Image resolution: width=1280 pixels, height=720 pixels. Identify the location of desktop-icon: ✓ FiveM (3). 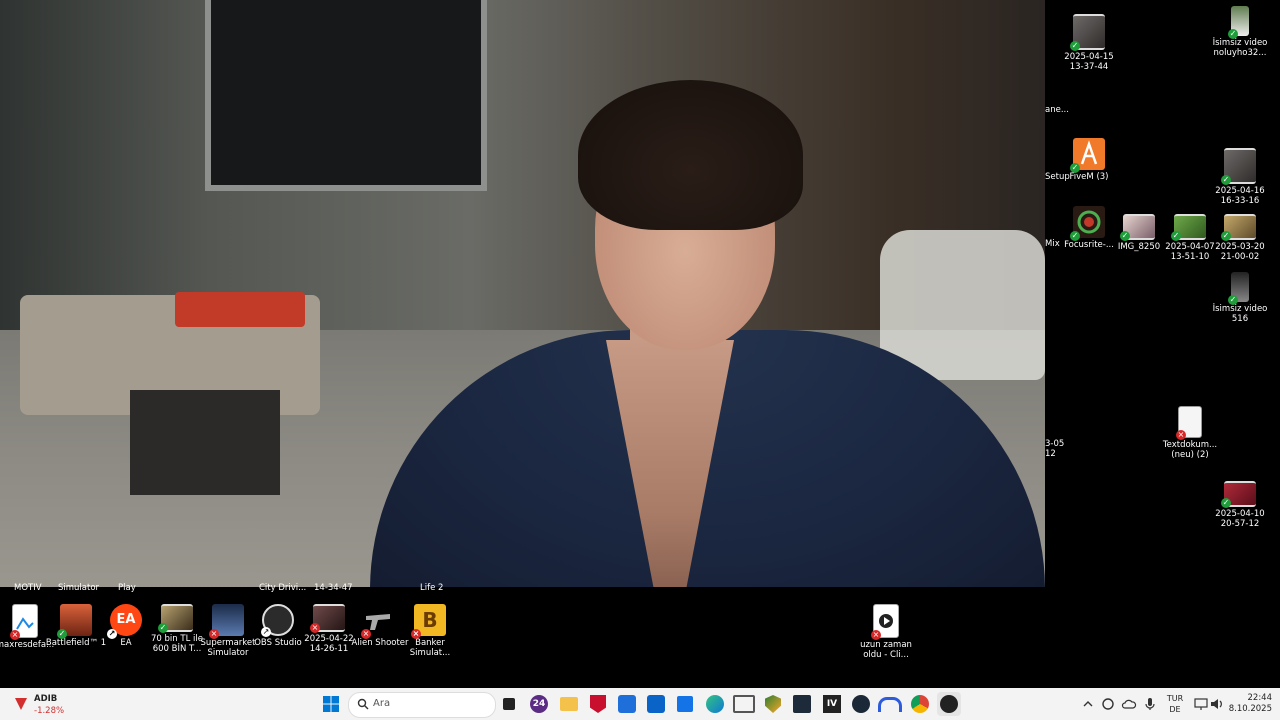
(1089, 160).